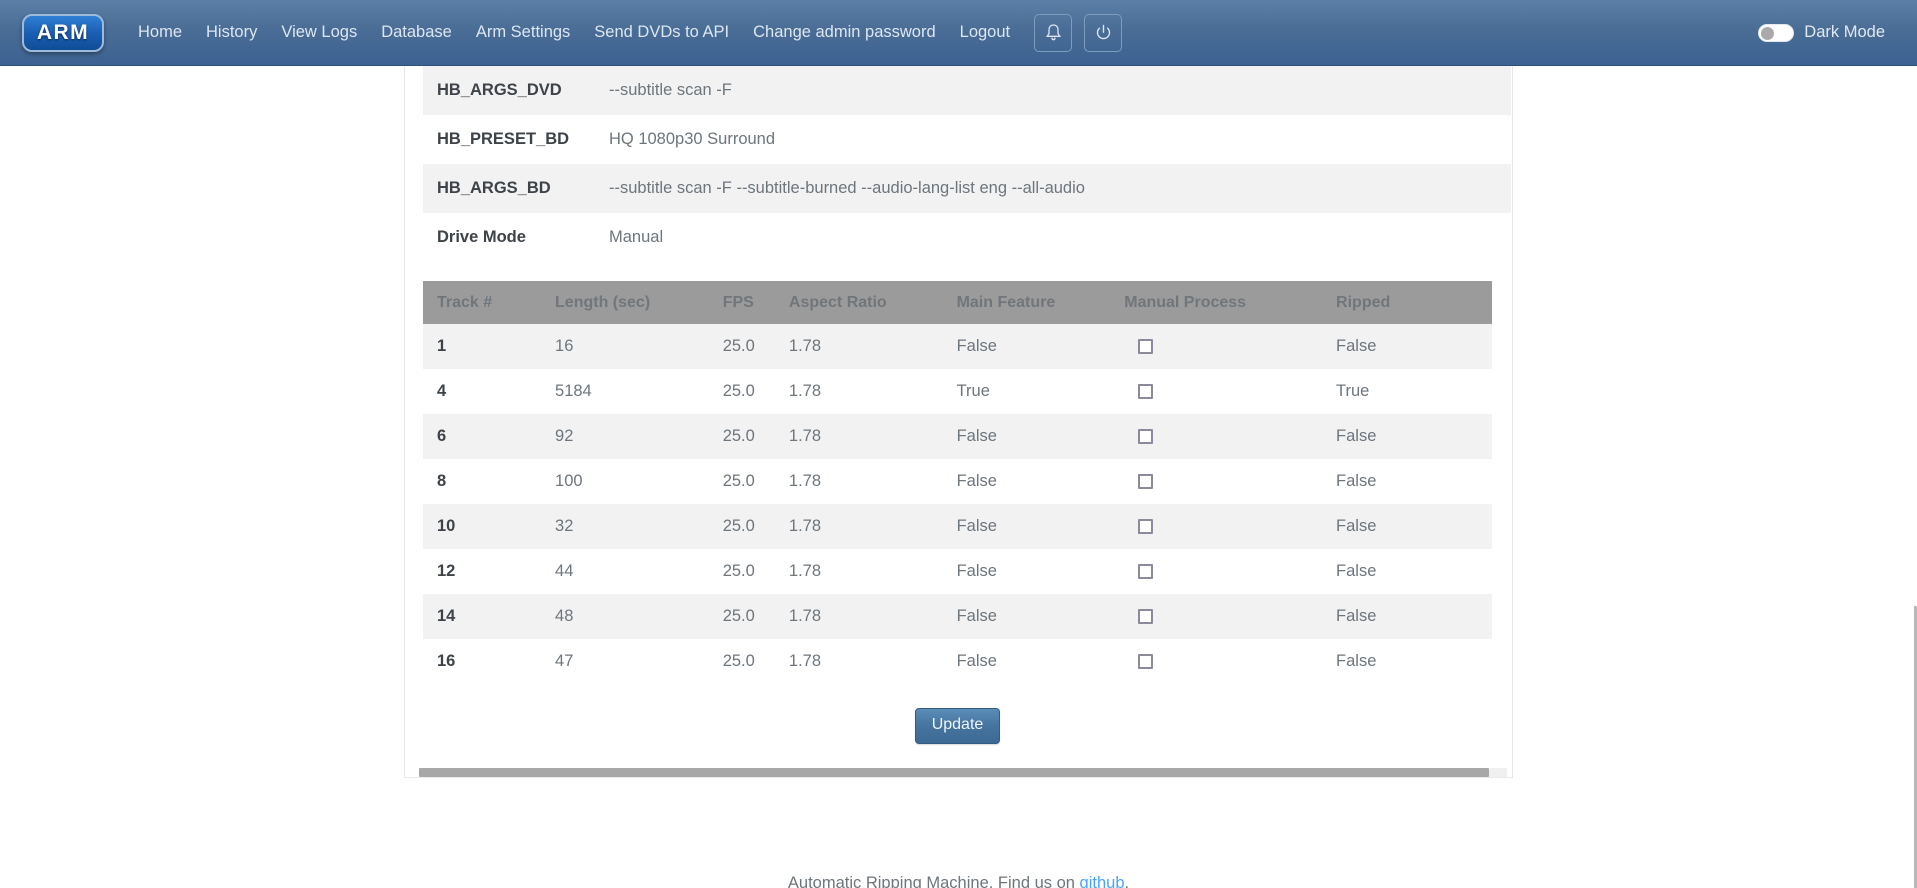  I want to click on cell-length: 5184, so click(573, 391).